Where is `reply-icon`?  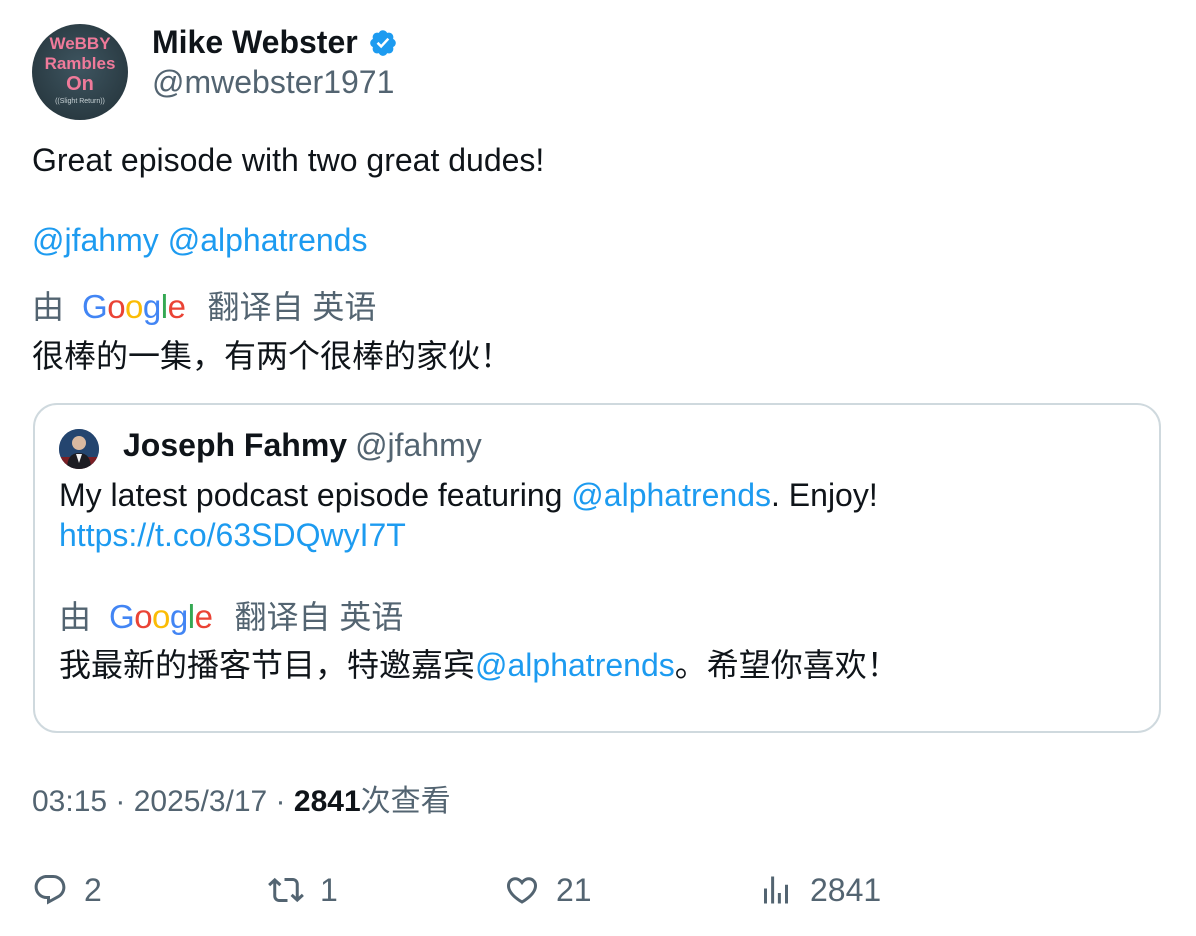 reply-icon is located at coordinates (50, 890).